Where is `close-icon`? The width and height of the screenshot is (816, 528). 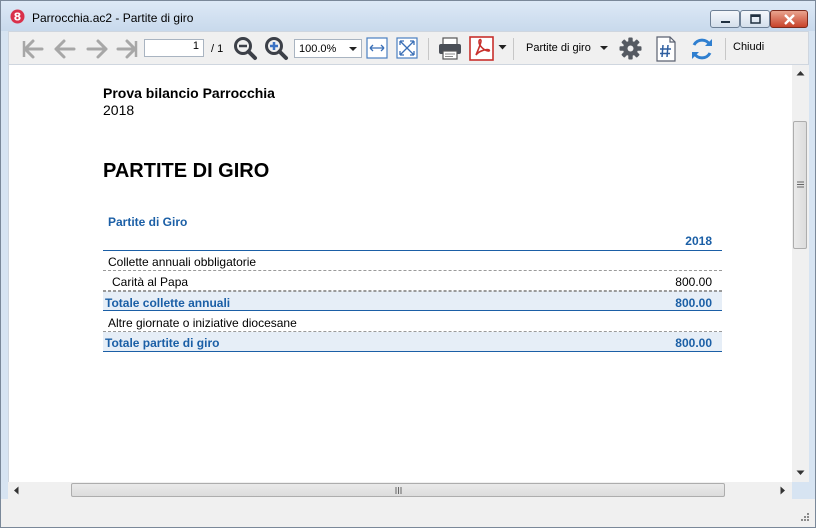
close-icon is located at coordinates (789, 19).